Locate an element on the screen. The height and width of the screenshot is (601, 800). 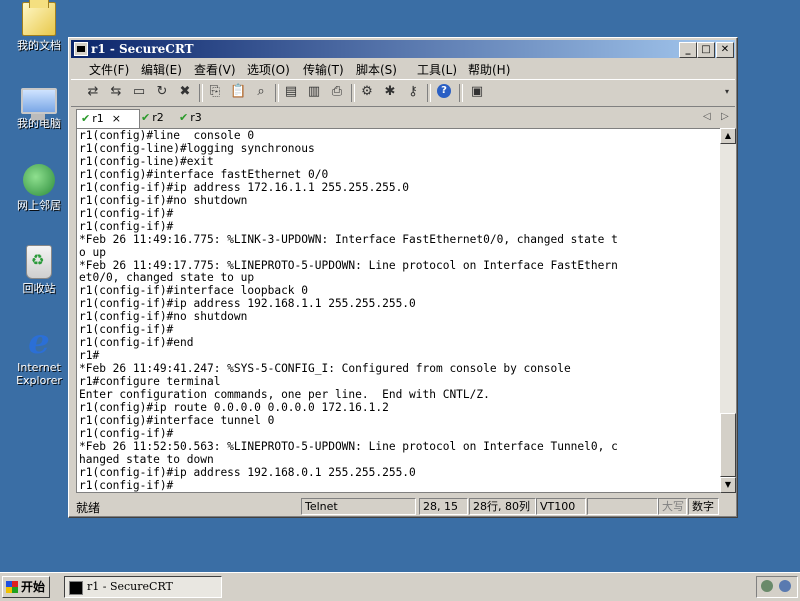
my-documents-icon is located at coordinates (39, 18).